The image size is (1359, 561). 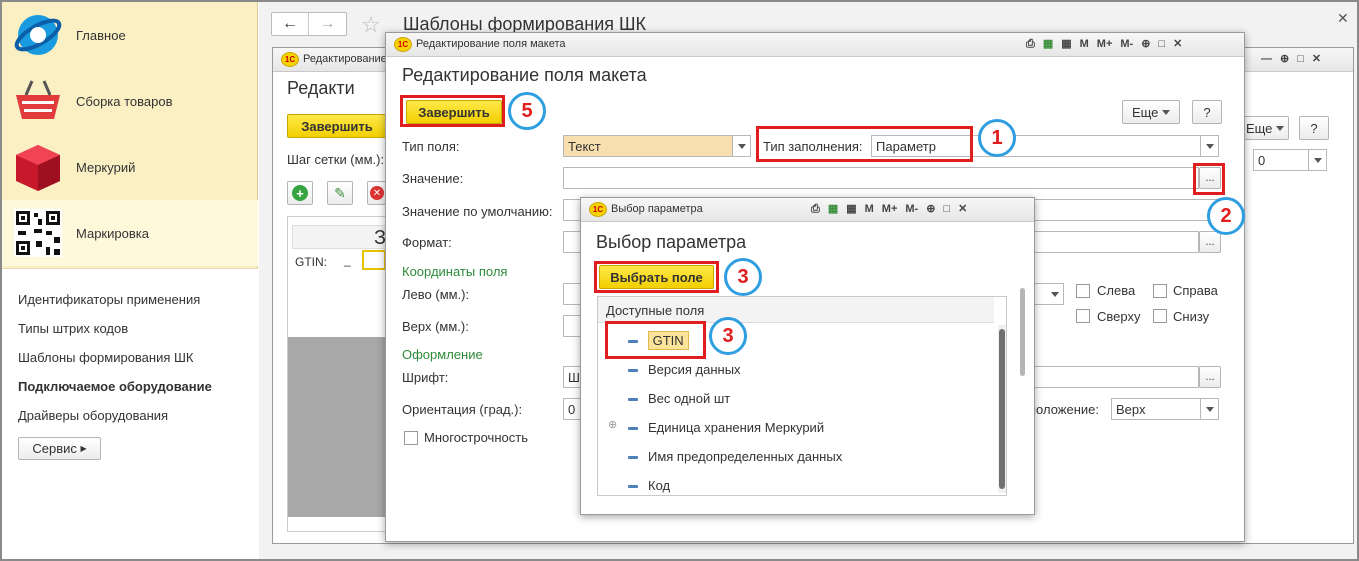 I want to click on dialog-scrollbar, so click(x=1023, y=376).